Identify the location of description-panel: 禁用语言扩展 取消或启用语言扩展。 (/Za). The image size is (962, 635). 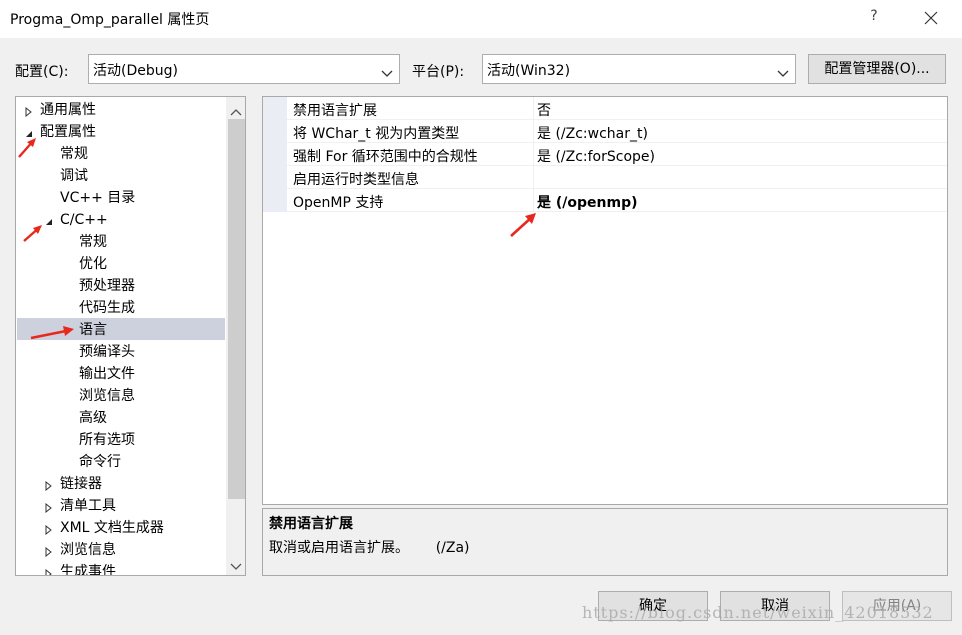
(605, 542).